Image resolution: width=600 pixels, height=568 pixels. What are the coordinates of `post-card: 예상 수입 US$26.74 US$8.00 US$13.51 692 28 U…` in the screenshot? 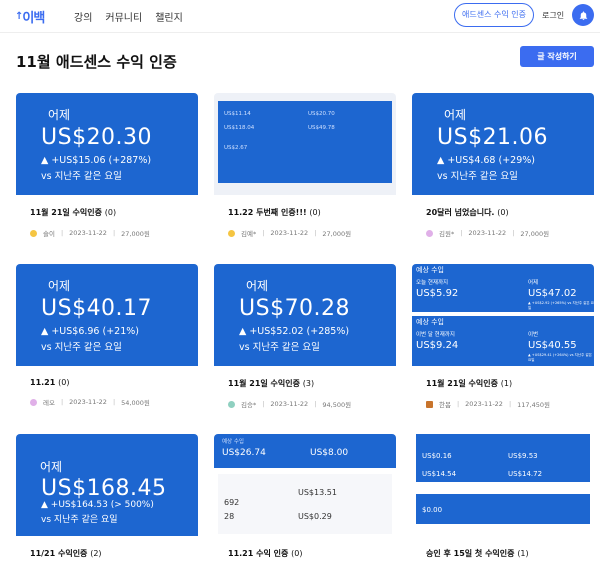 It's located at (305, 496).